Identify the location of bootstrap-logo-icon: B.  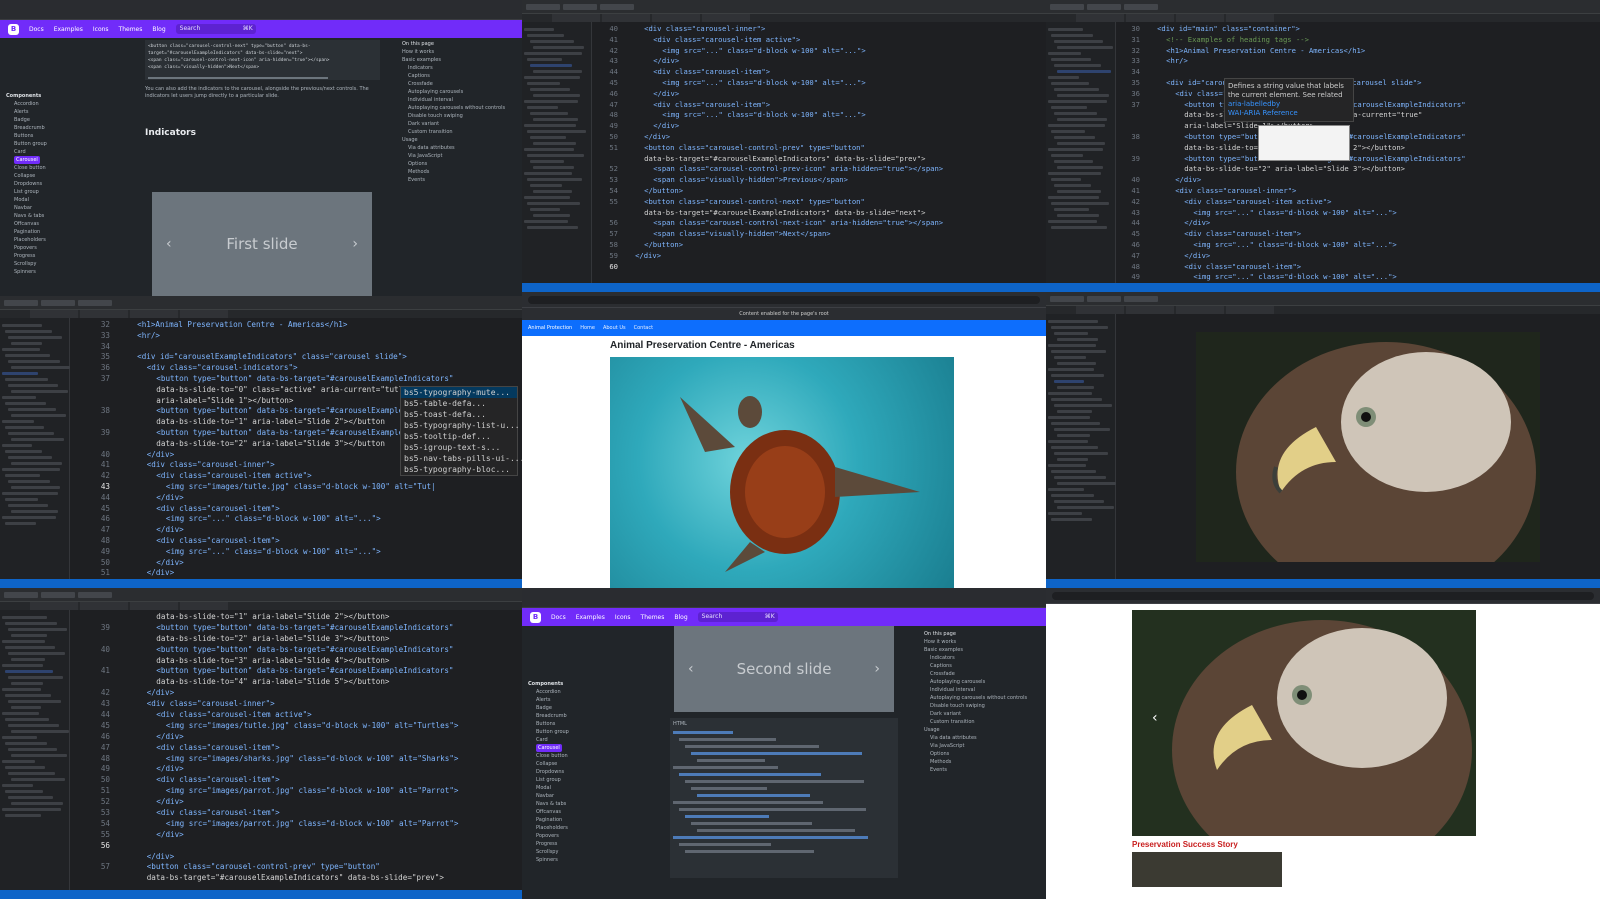
(13, 29).